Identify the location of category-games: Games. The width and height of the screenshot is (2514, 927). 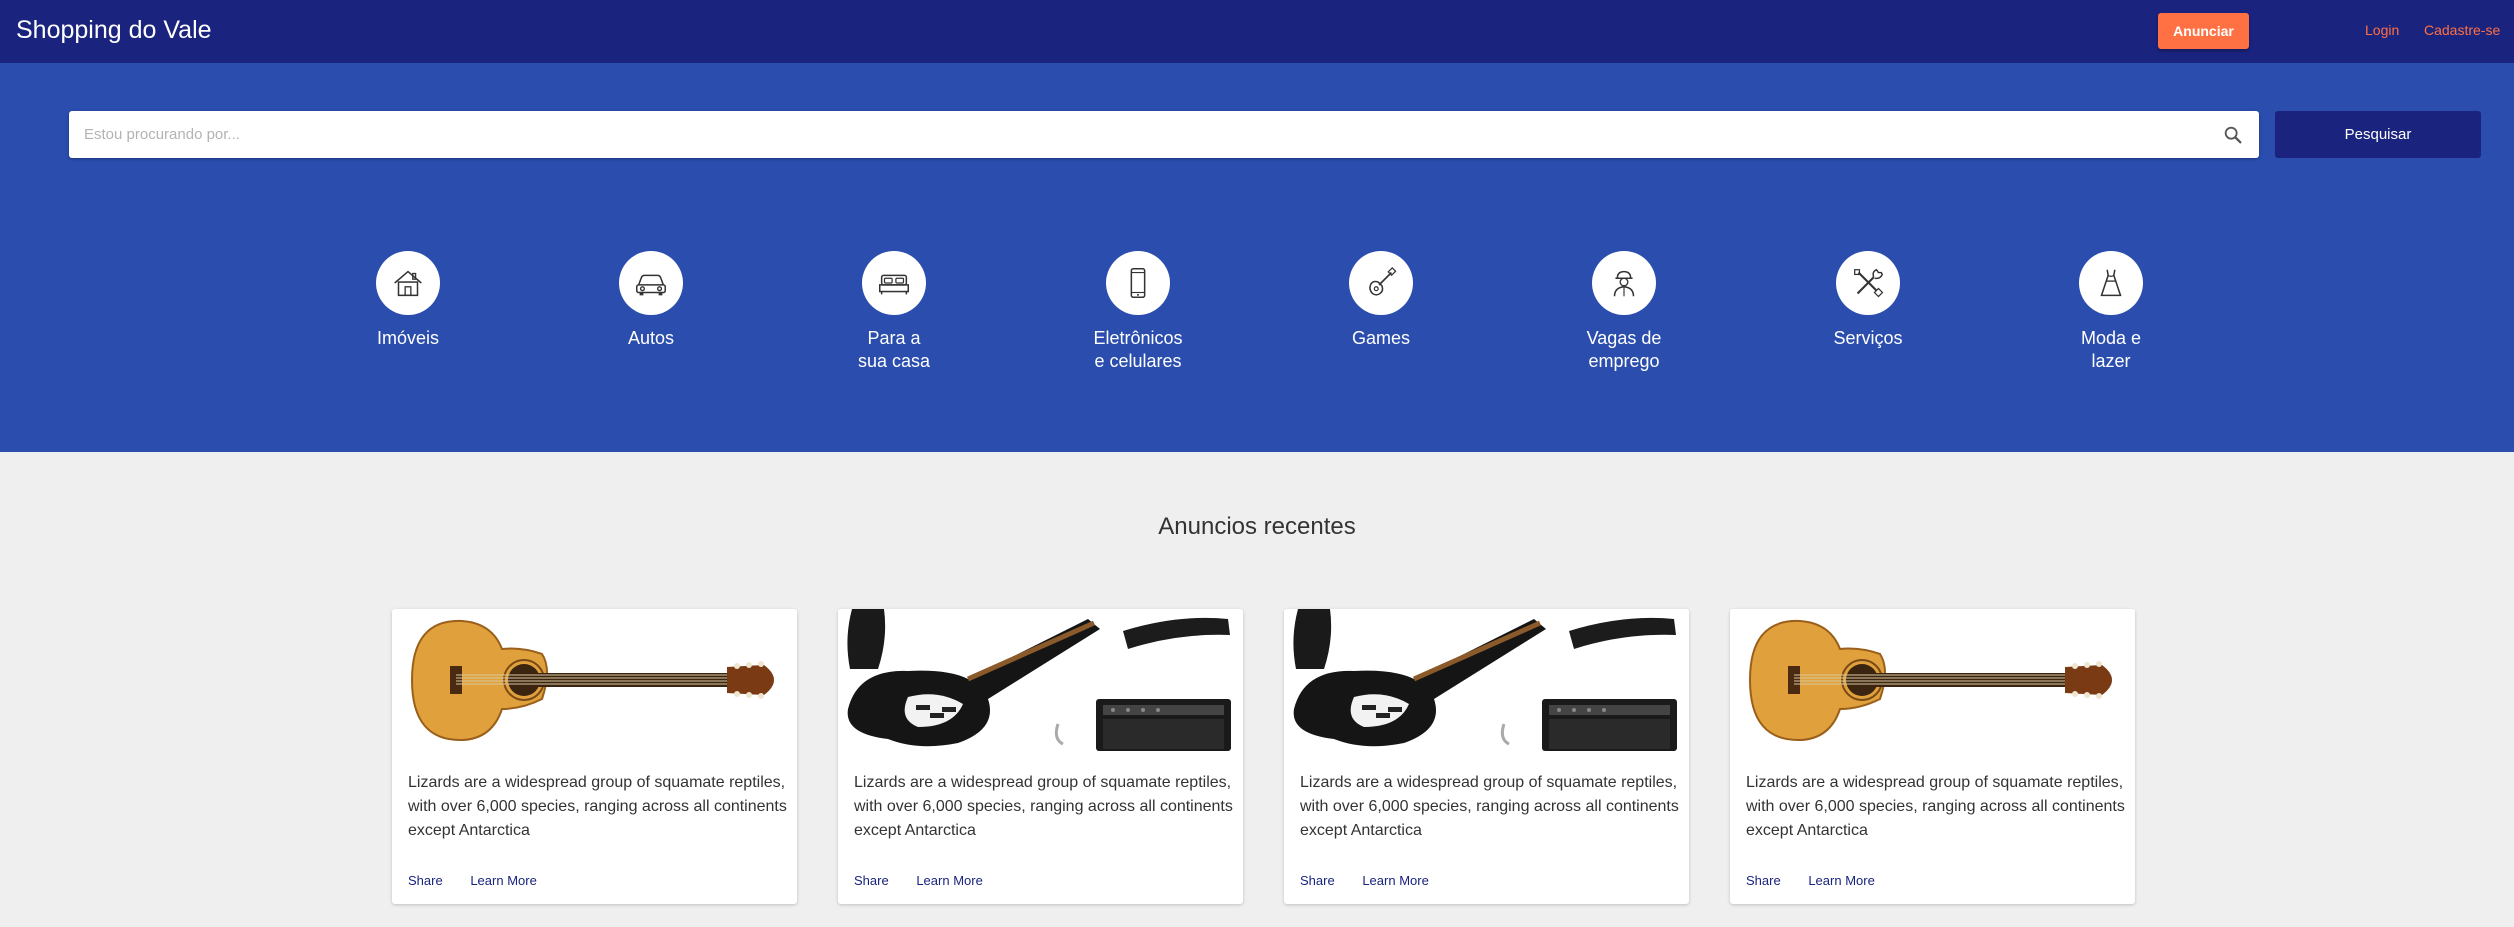
(1381, 300).